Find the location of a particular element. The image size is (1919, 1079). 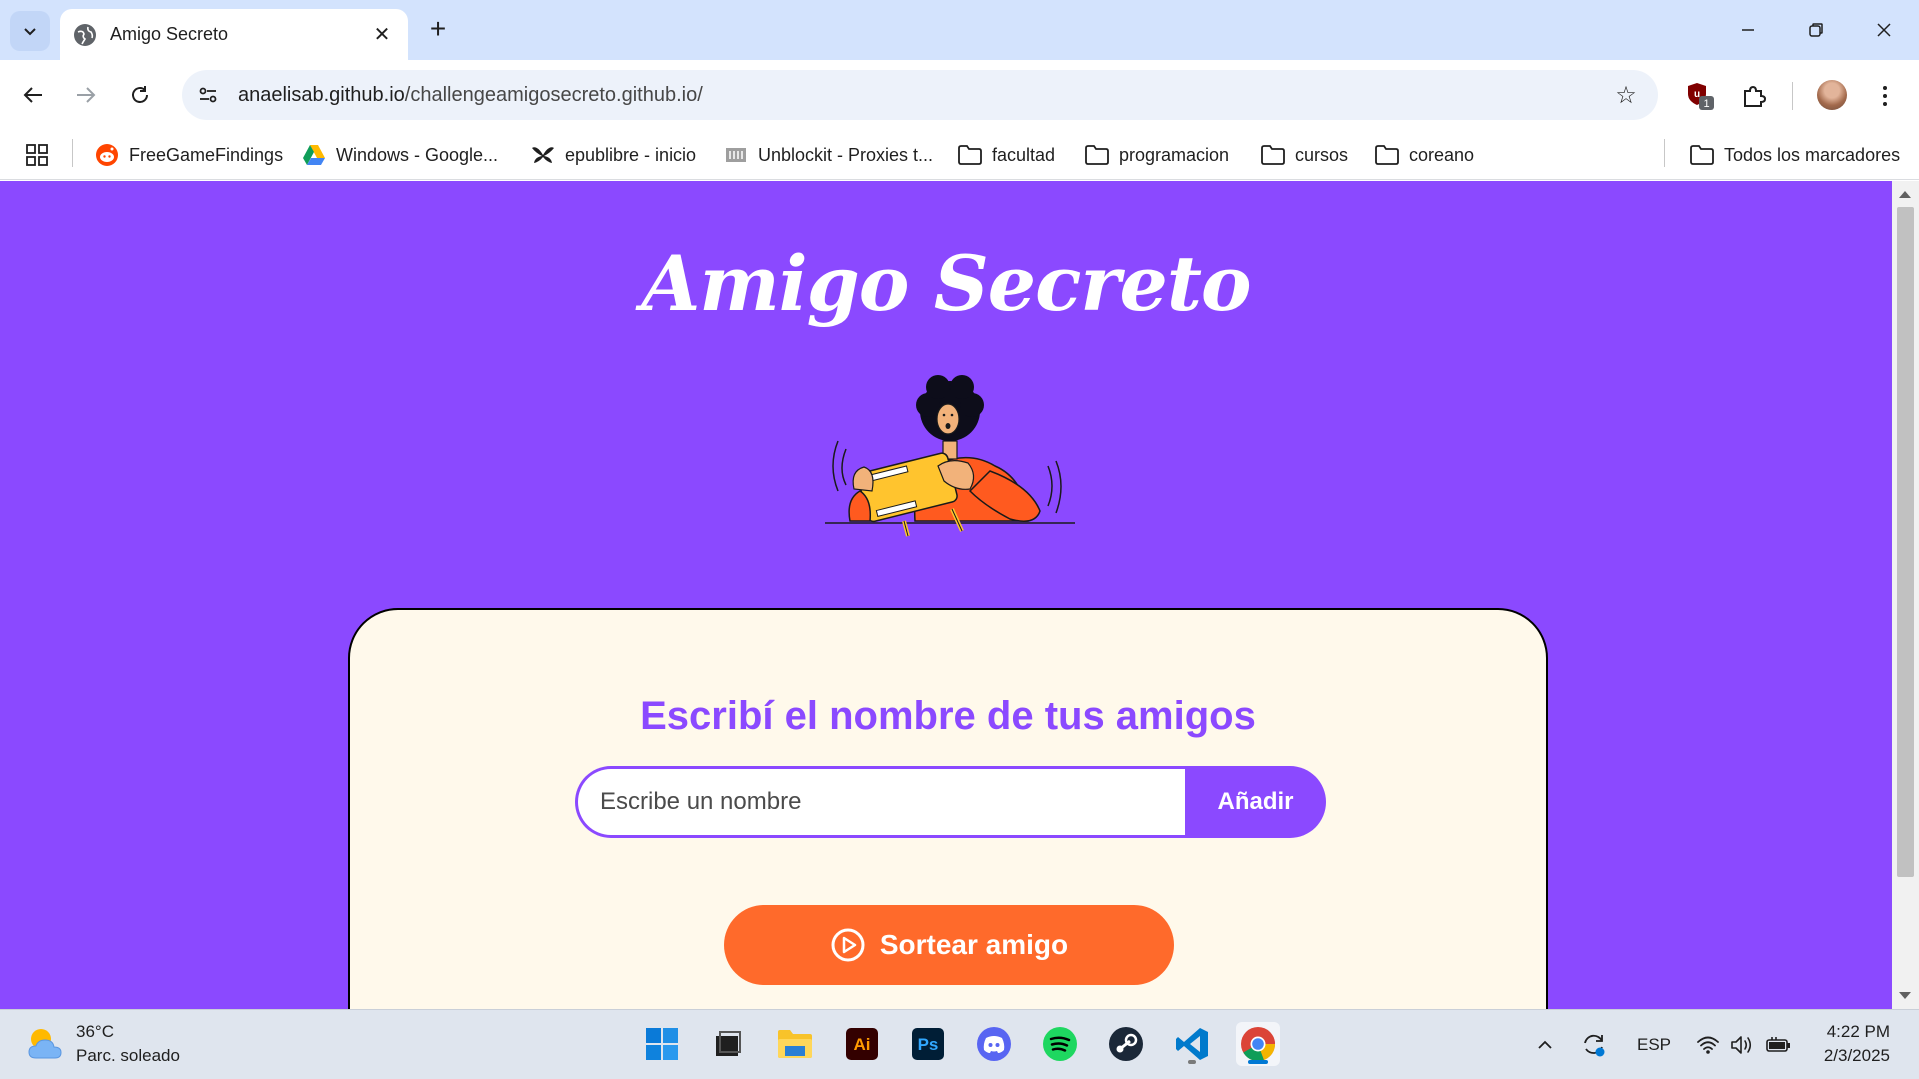

bookmark-label: programacion is located at coordinates (1174, 154).